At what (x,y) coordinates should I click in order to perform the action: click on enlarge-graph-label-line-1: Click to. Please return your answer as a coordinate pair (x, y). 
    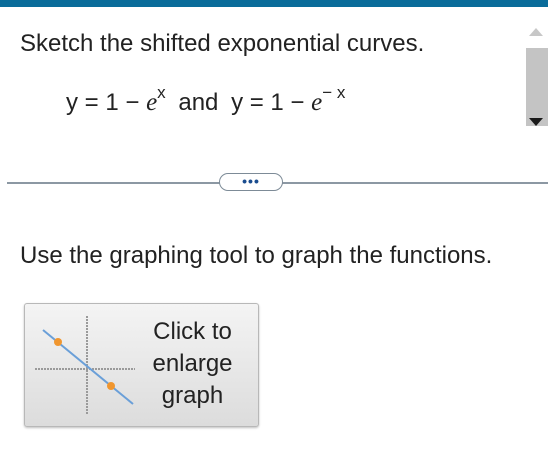
    Looking at the image, I should click on (192, 331).